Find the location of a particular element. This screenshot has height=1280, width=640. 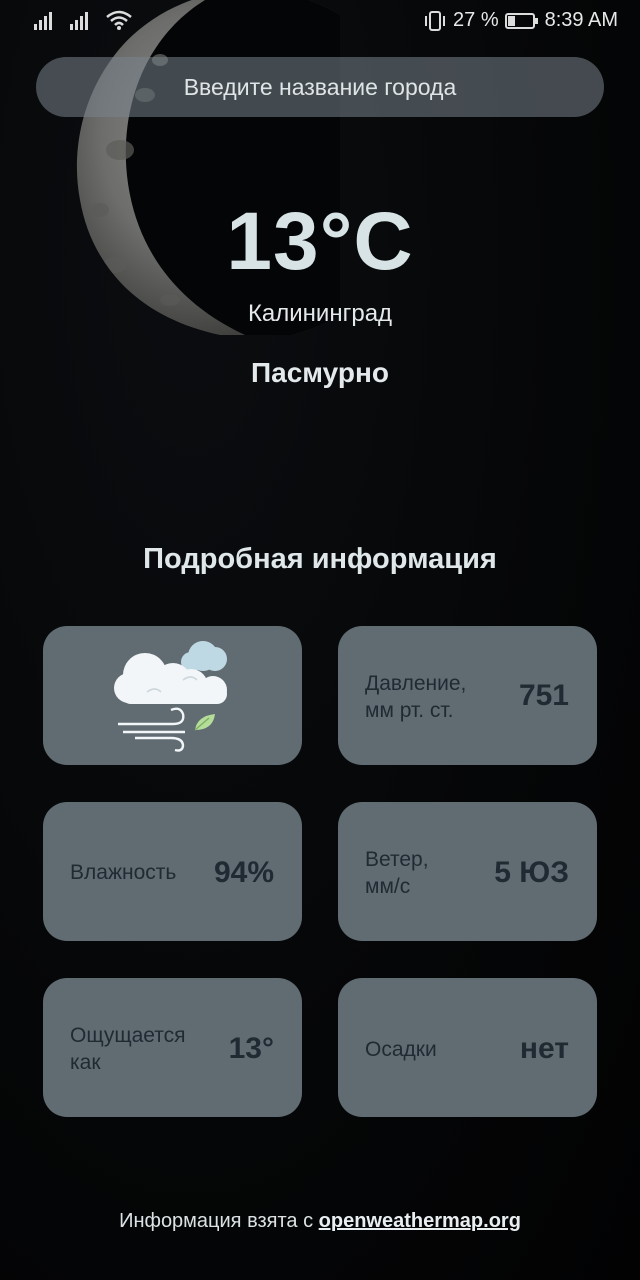

details-section-title: Подробная информация is located at coordinates (320, 559).